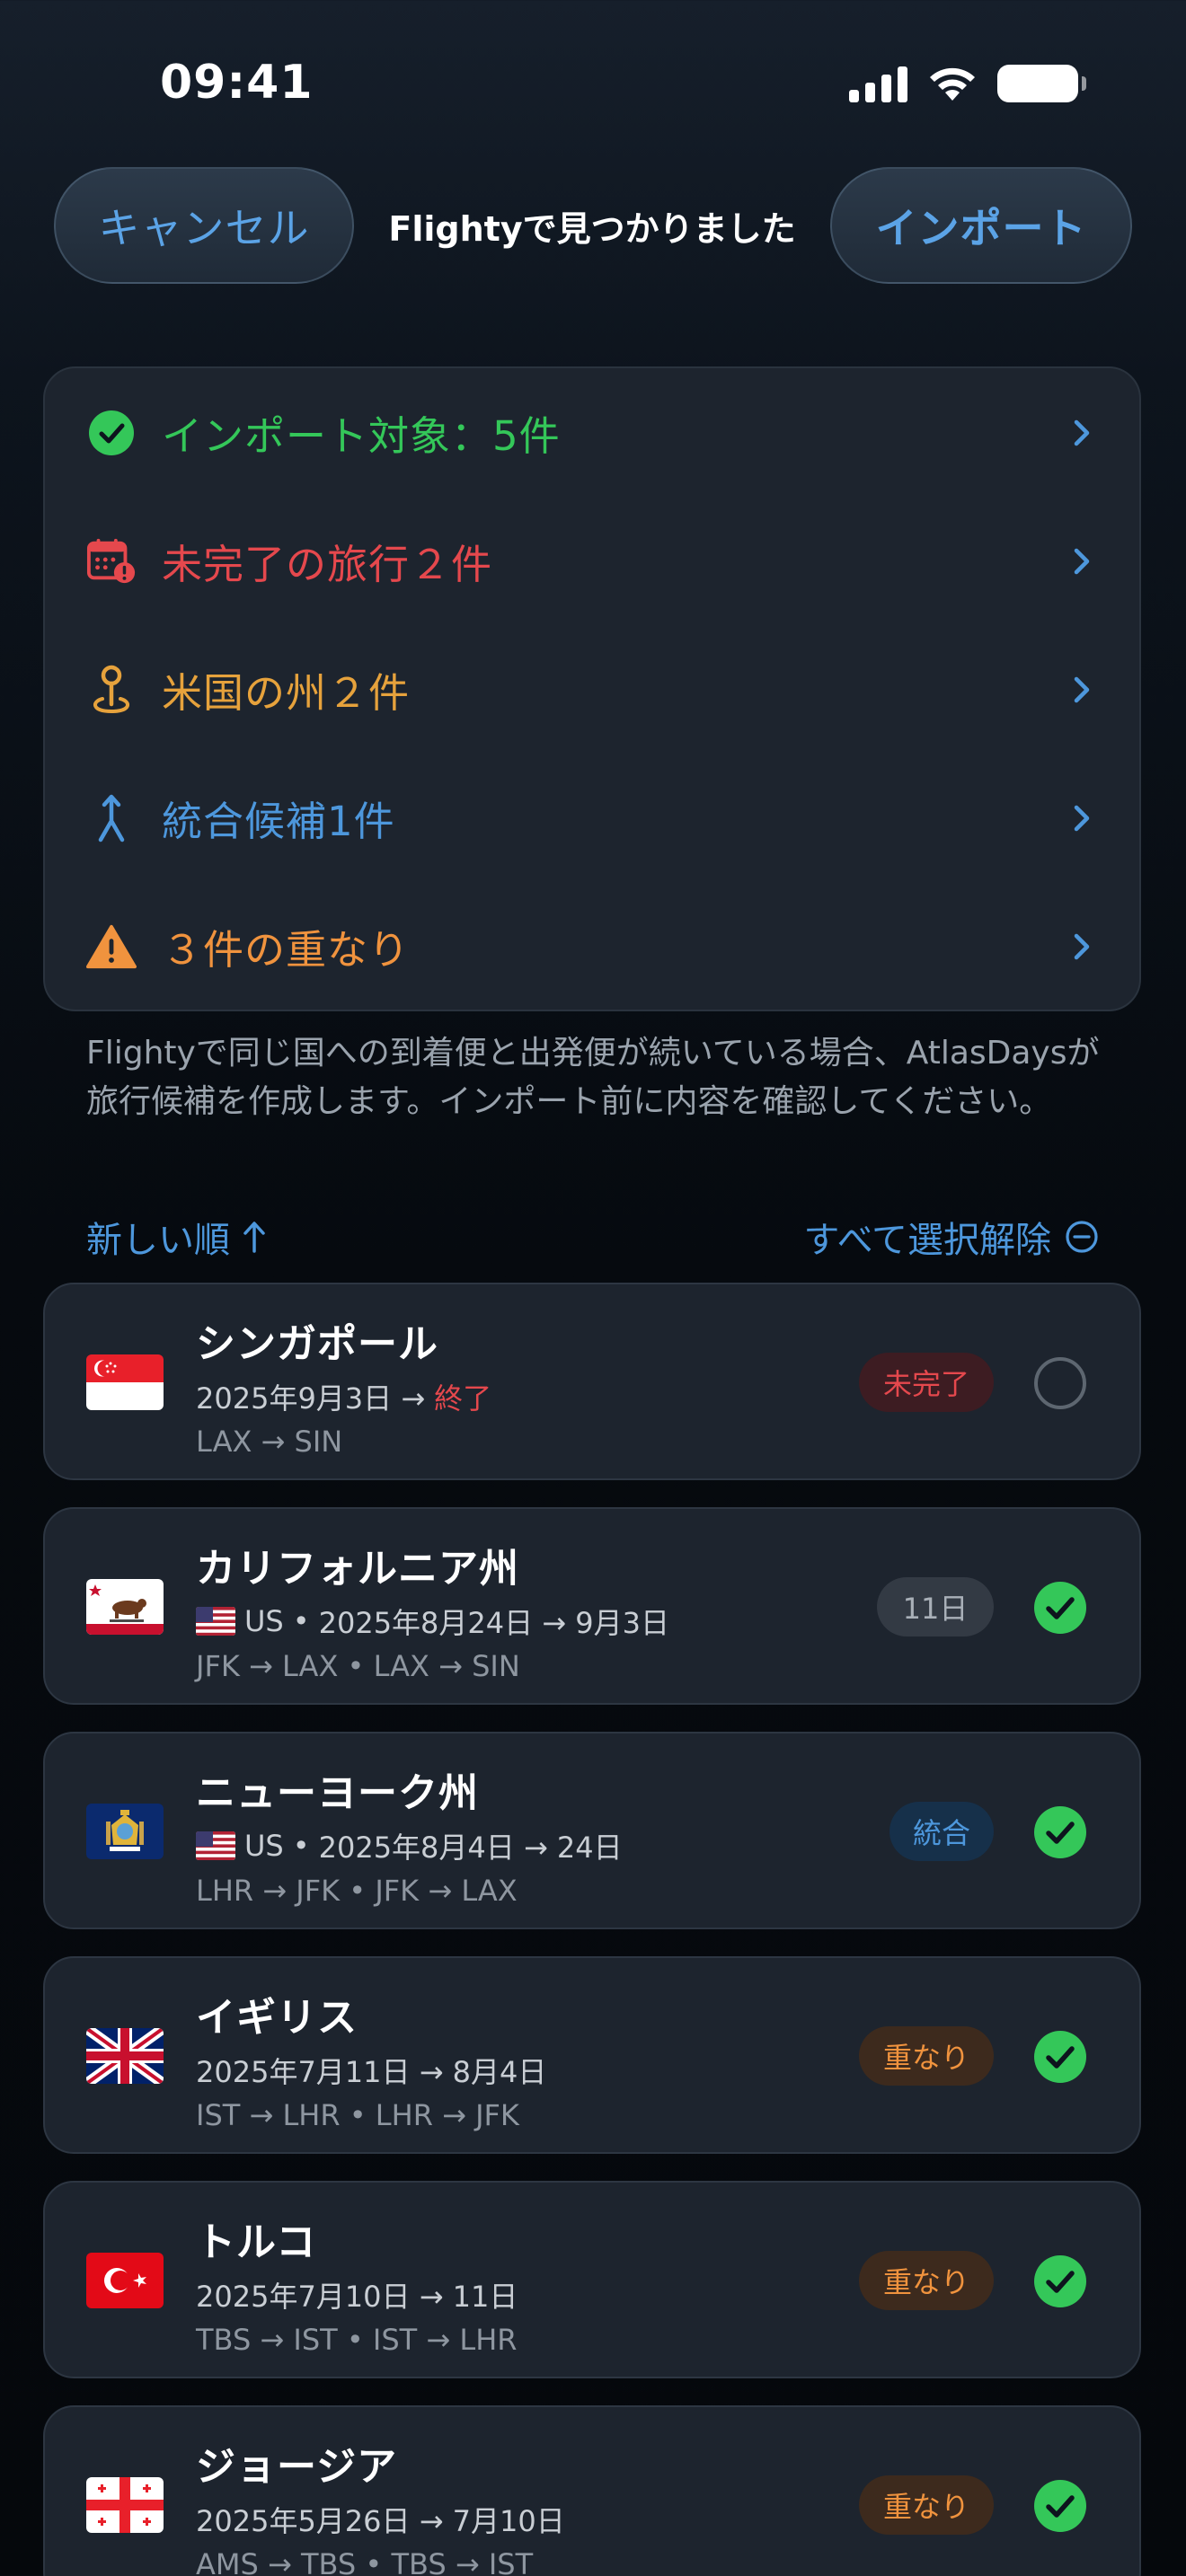 Image resolution: width=1186 pixels, height=2576 pixels. I want to click on trip-end-status: 終了, so click(463, 1398).